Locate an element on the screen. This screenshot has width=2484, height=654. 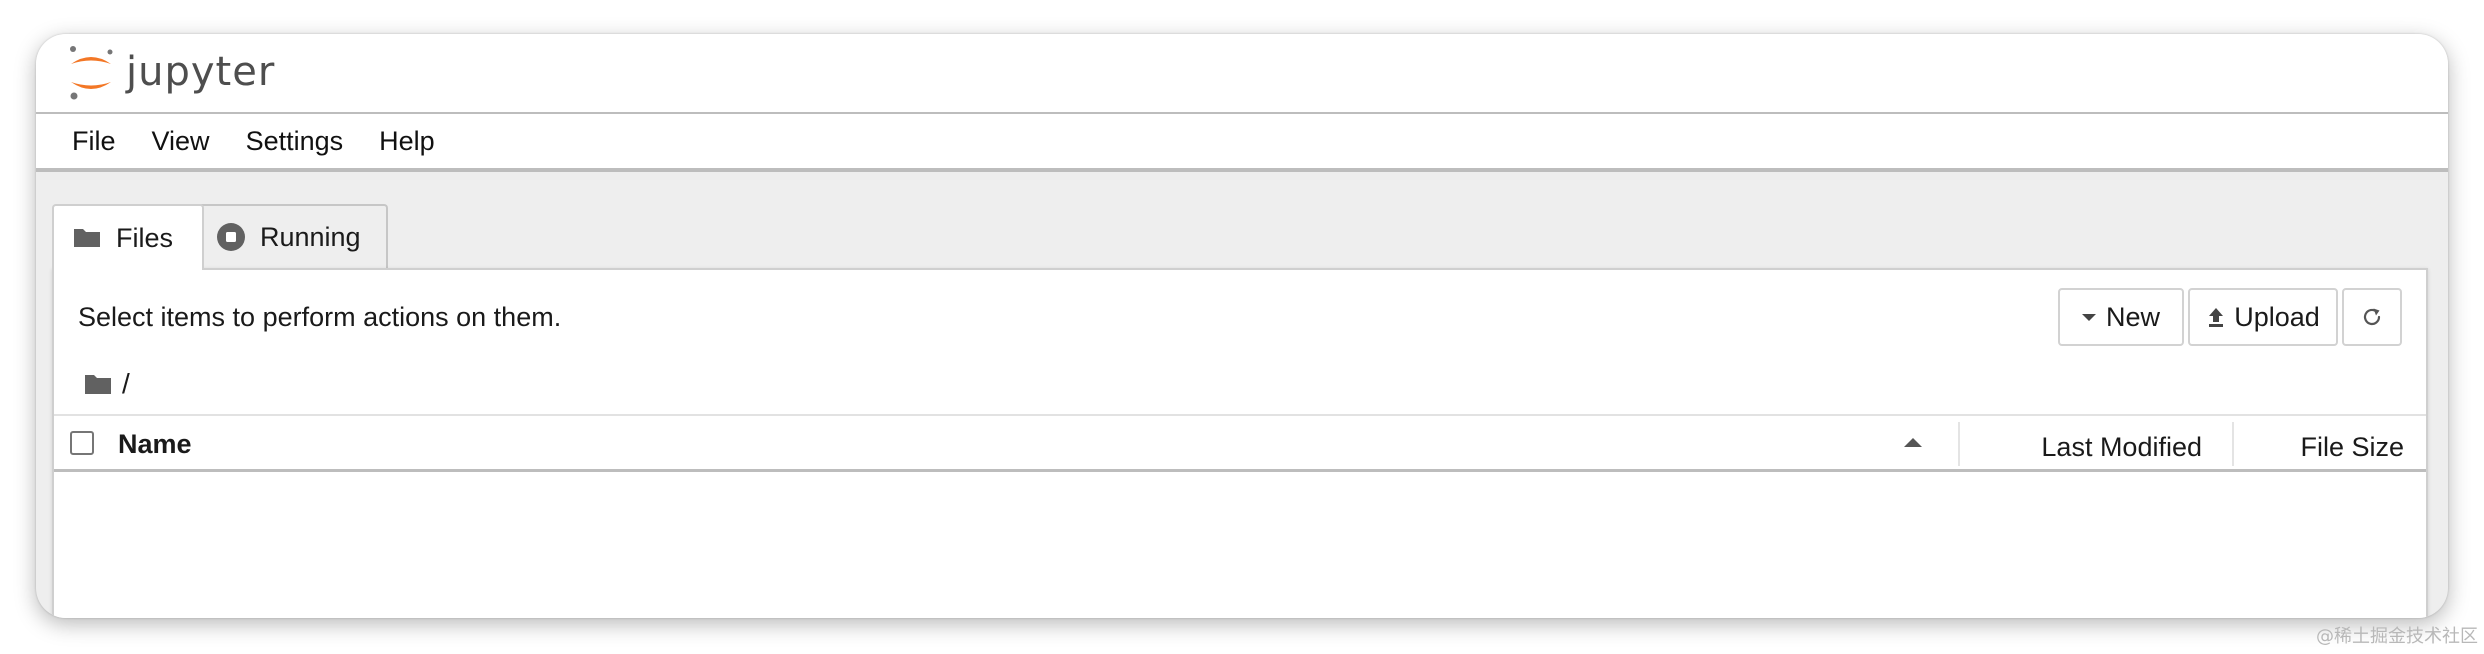
upload-button-label: Upload is located at coordinates (2277, 316).